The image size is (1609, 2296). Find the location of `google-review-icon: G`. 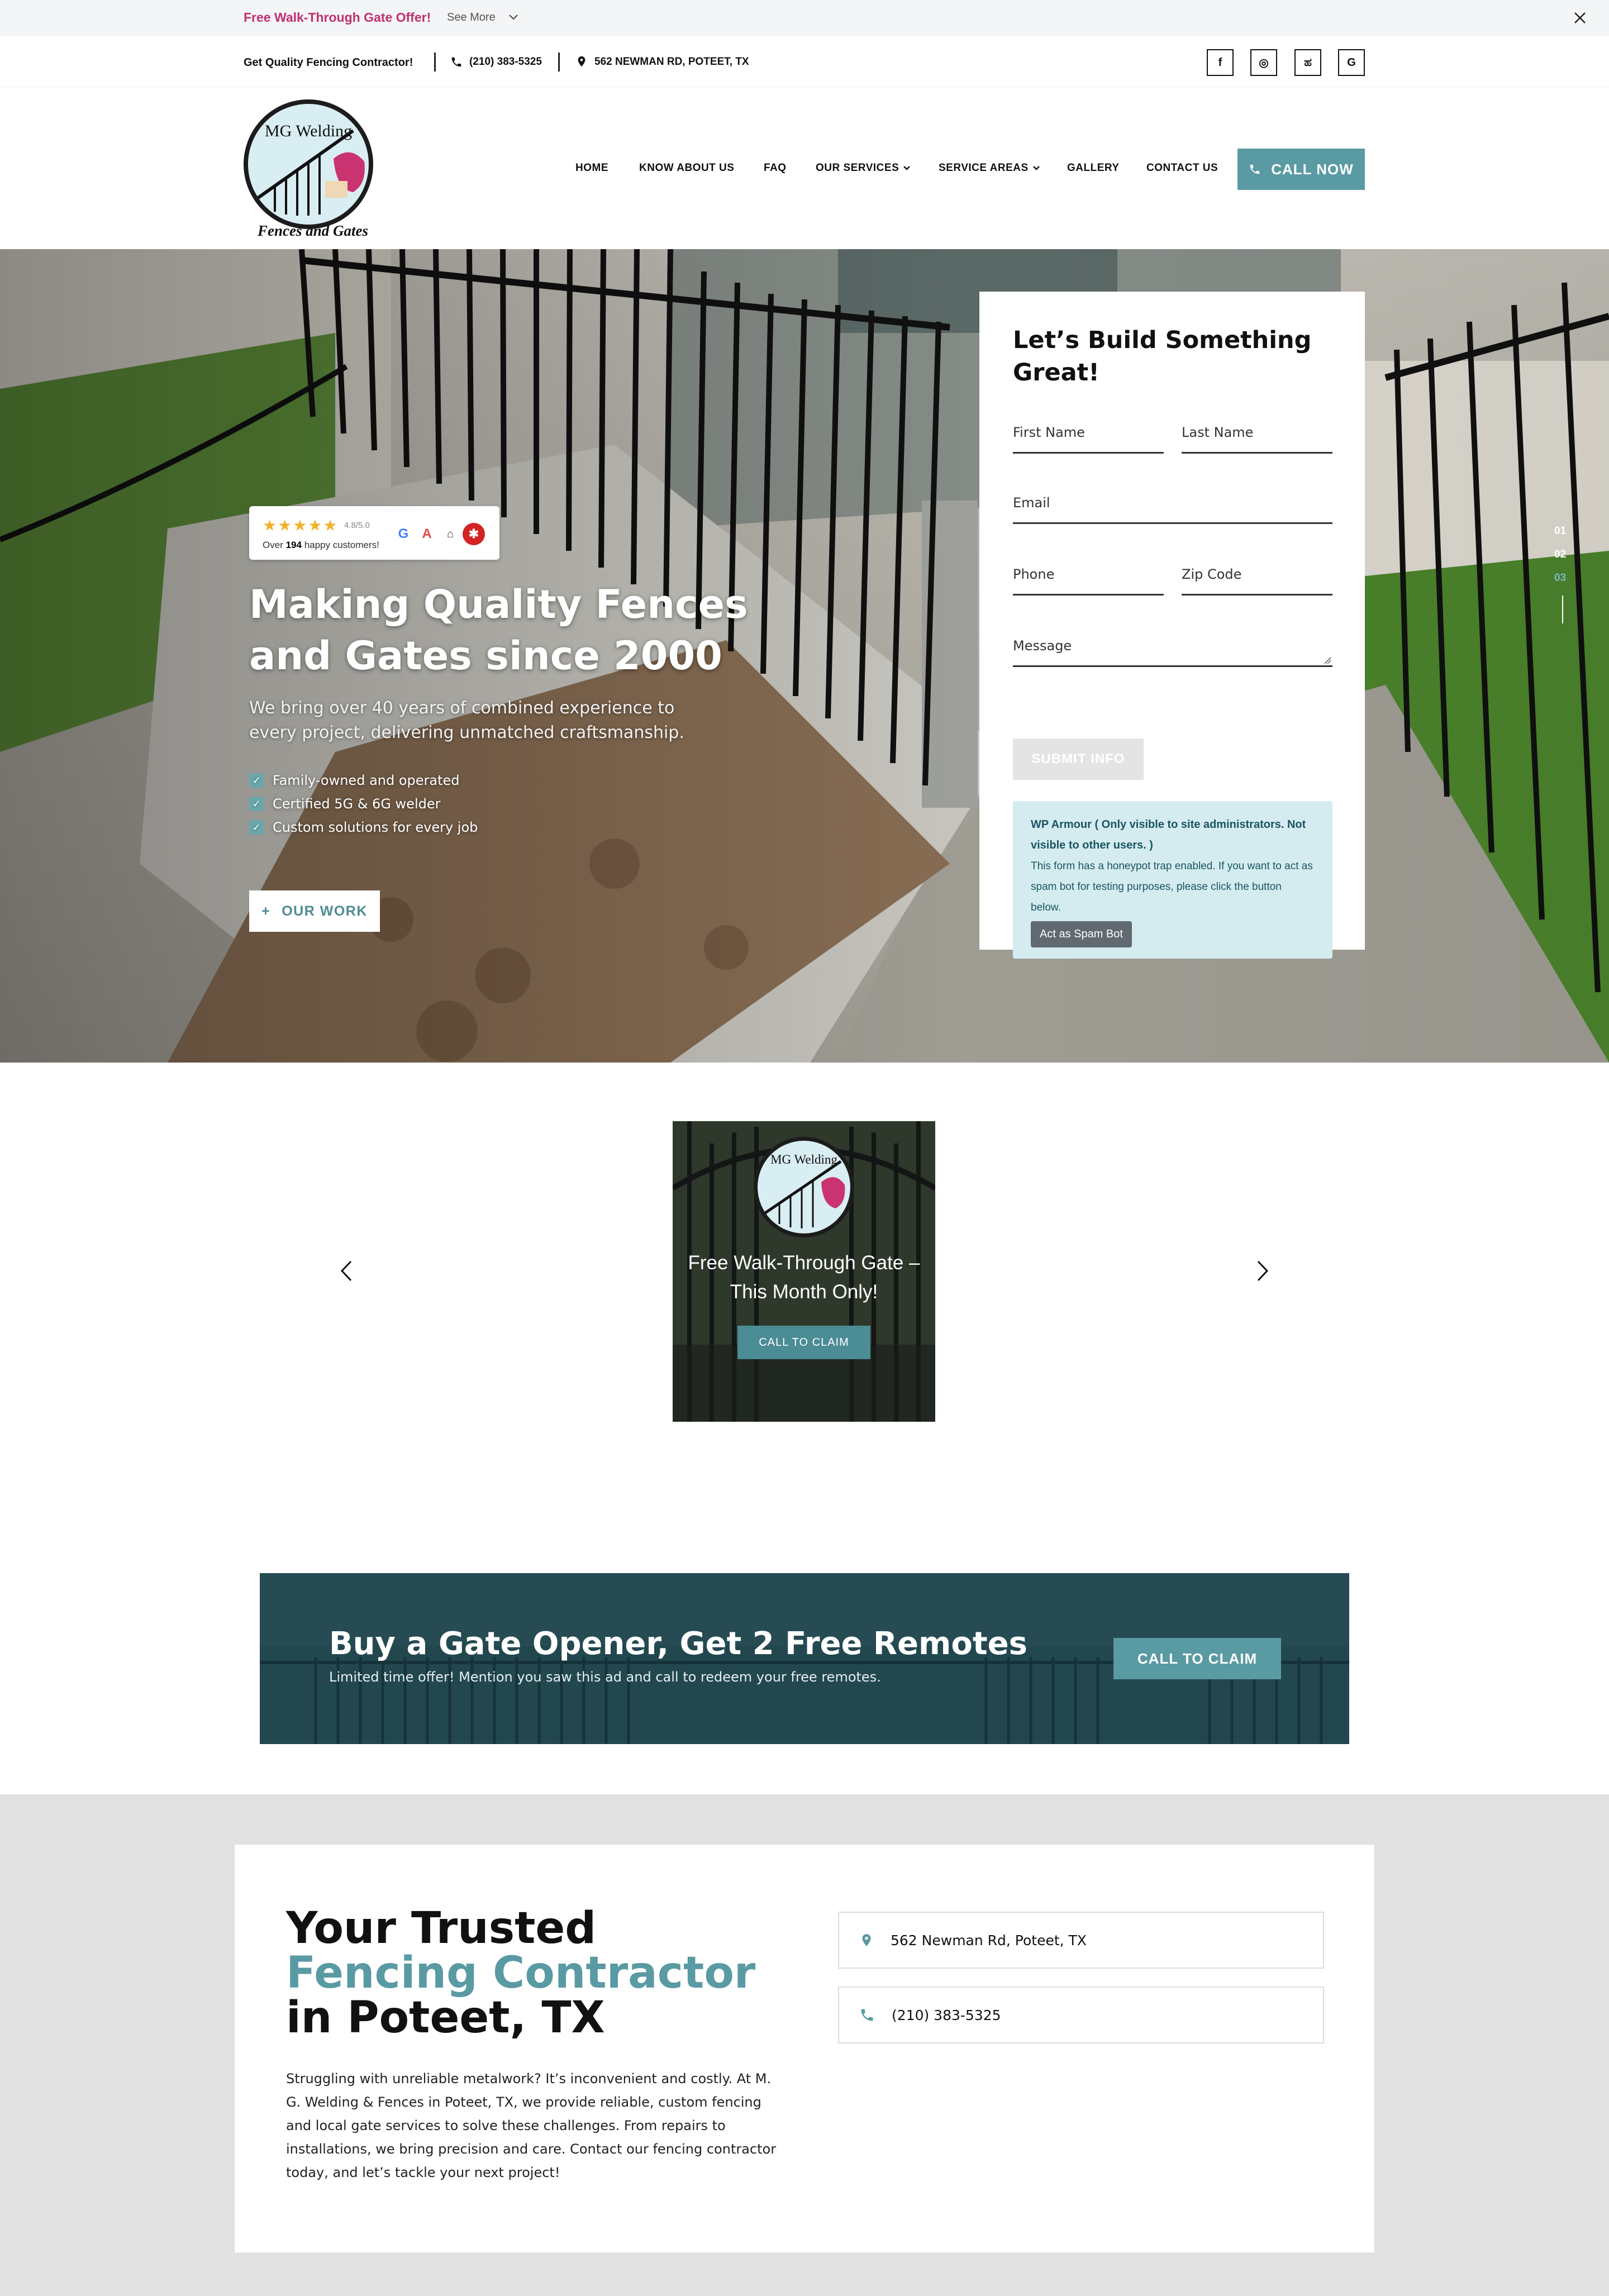

google-review-icon: G is located at coordinates (403, 533).